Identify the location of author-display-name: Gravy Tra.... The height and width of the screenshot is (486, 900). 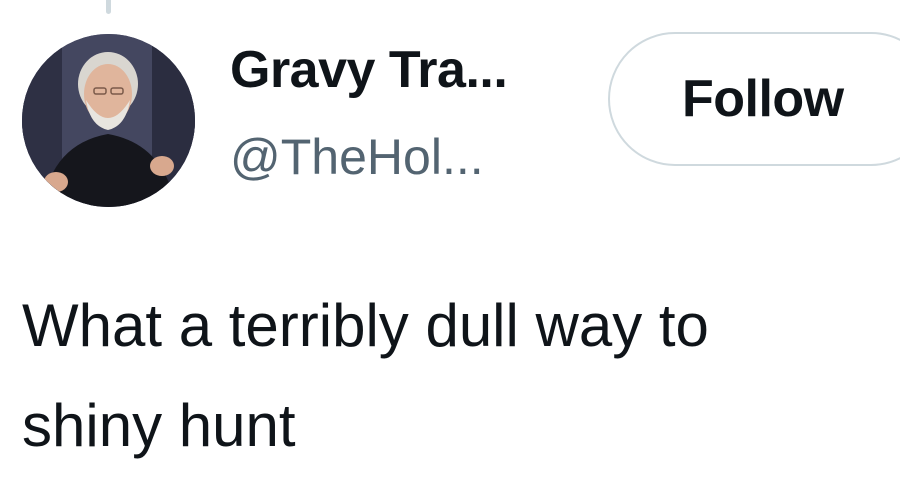
(369, 70).